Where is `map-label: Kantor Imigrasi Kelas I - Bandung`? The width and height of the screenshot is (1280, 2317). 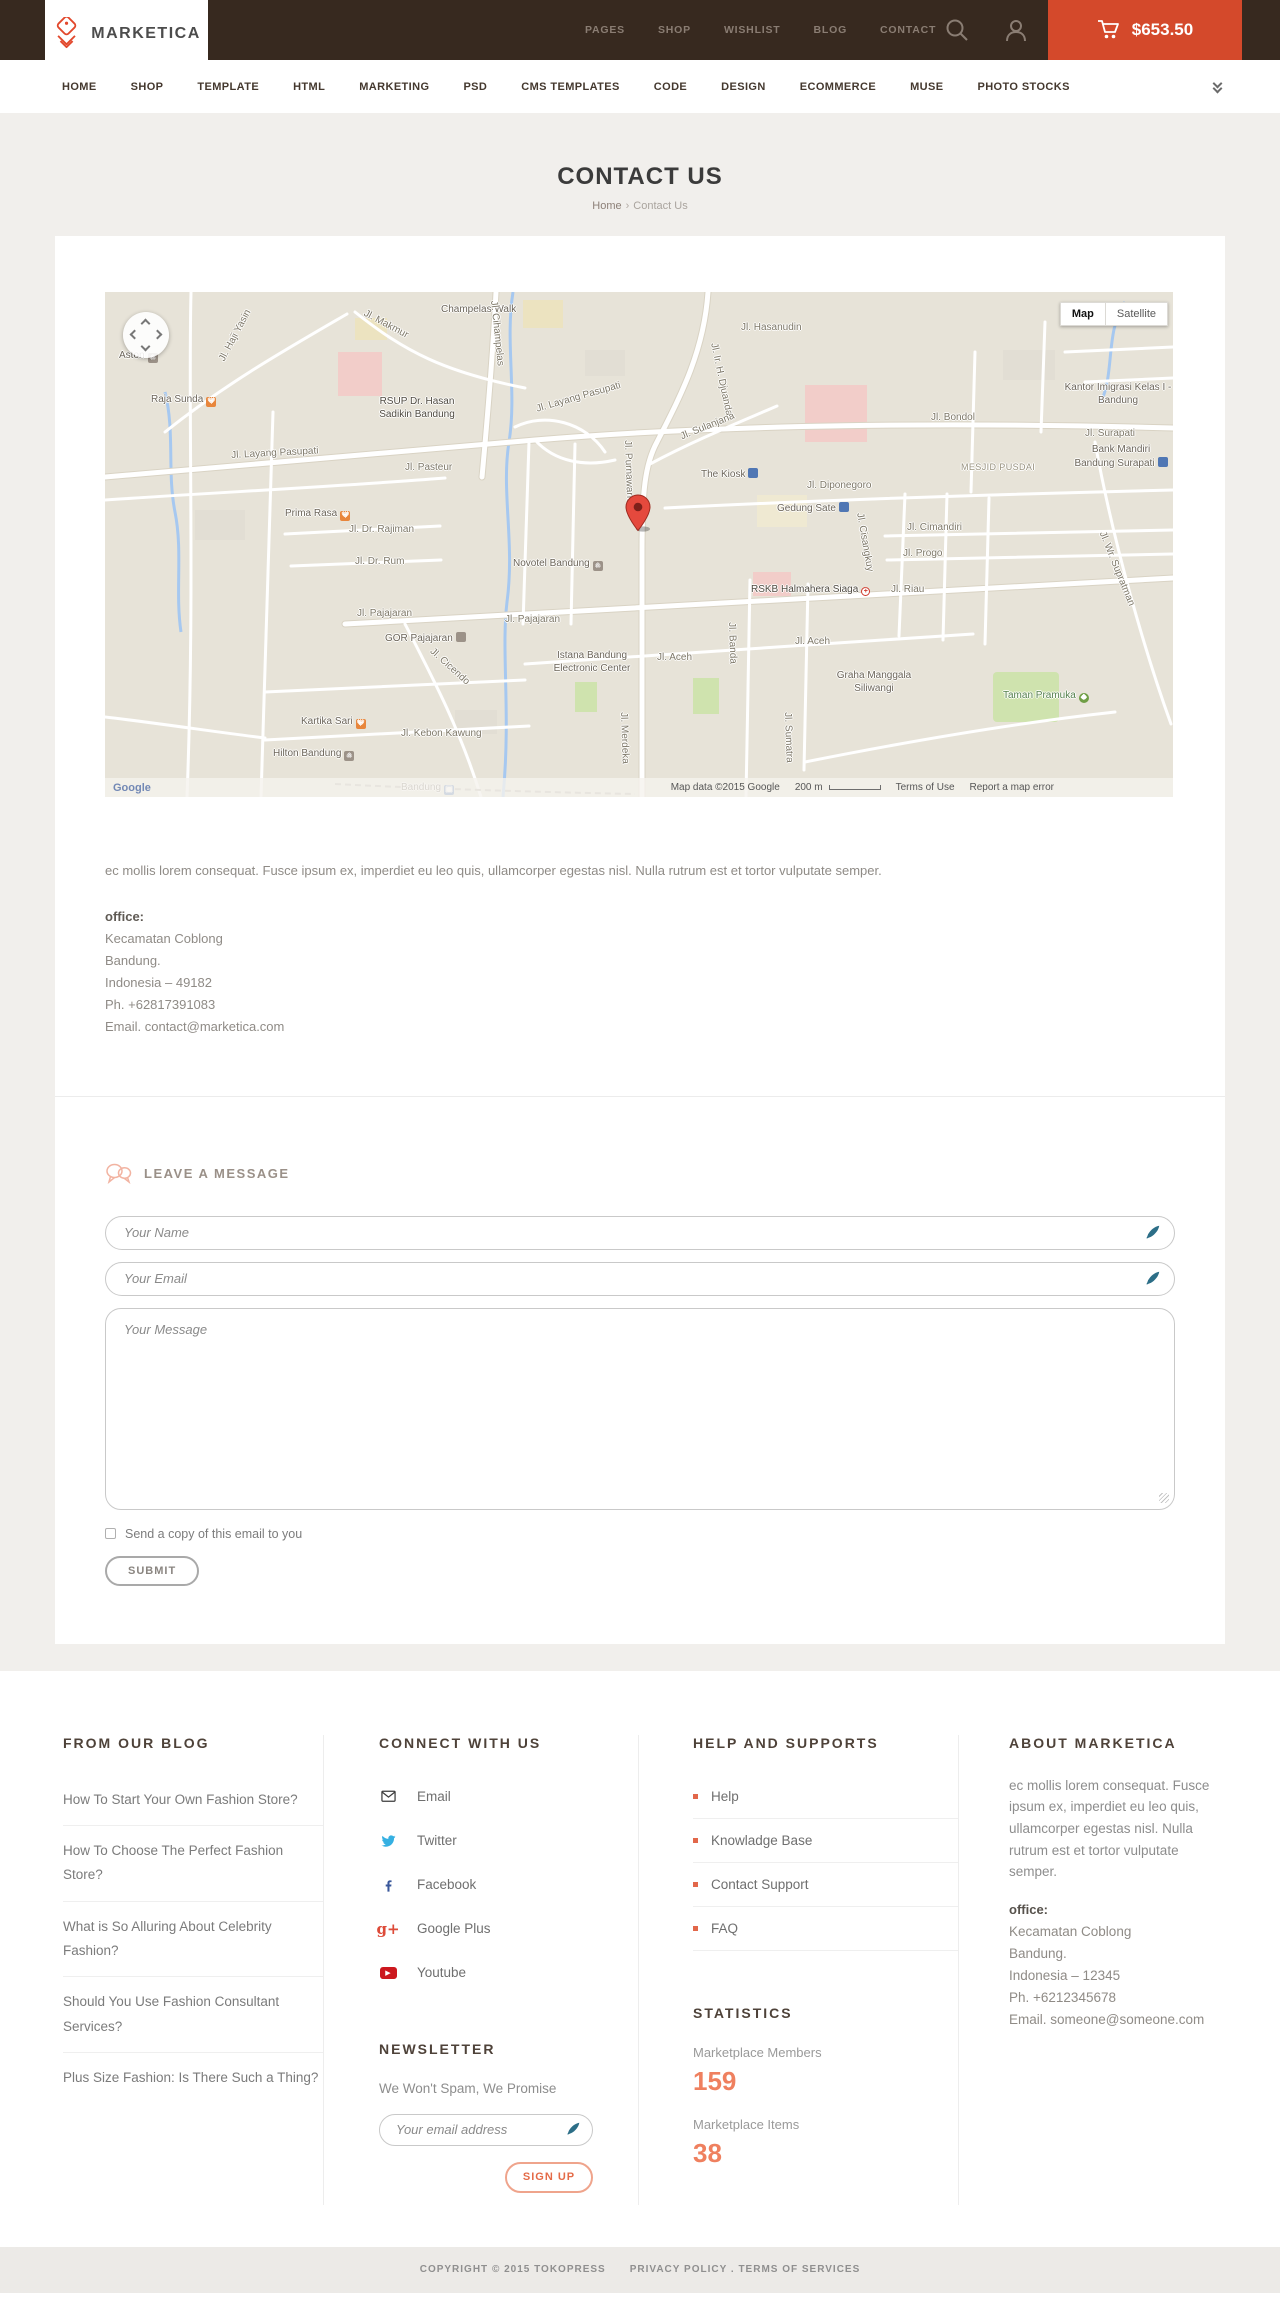 map-label: Kantor Imigrasi Kelas I - Bandung is located at coordinates (1118, 394).